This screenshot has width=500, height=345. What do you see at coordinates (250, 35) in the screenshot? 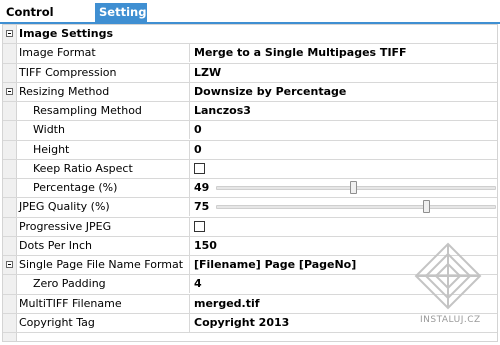
I see `category-image-settings: Image Settings` at bounding box center [250, 35].